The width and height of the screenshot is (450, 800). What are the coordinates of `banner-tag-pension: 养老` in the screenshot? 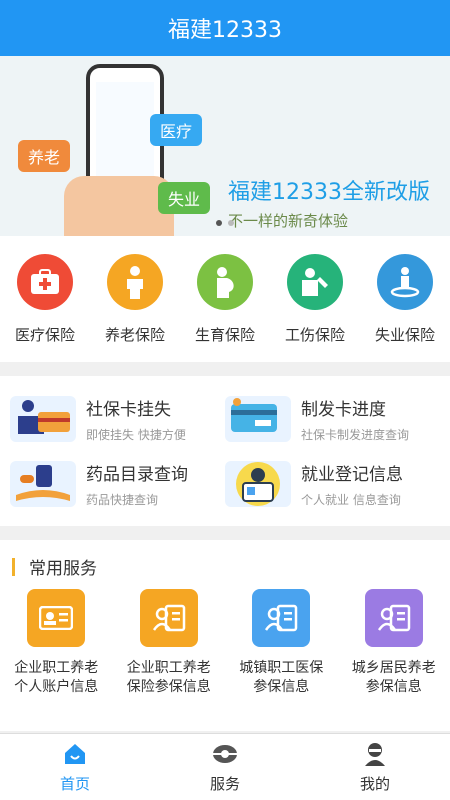 It's located at (44, 156).